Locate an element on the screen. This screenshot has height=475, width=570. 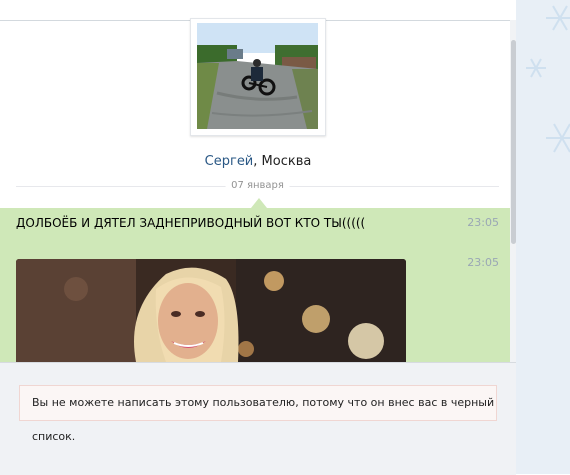
author-city: , Москва is located at coordinates (282, 161).